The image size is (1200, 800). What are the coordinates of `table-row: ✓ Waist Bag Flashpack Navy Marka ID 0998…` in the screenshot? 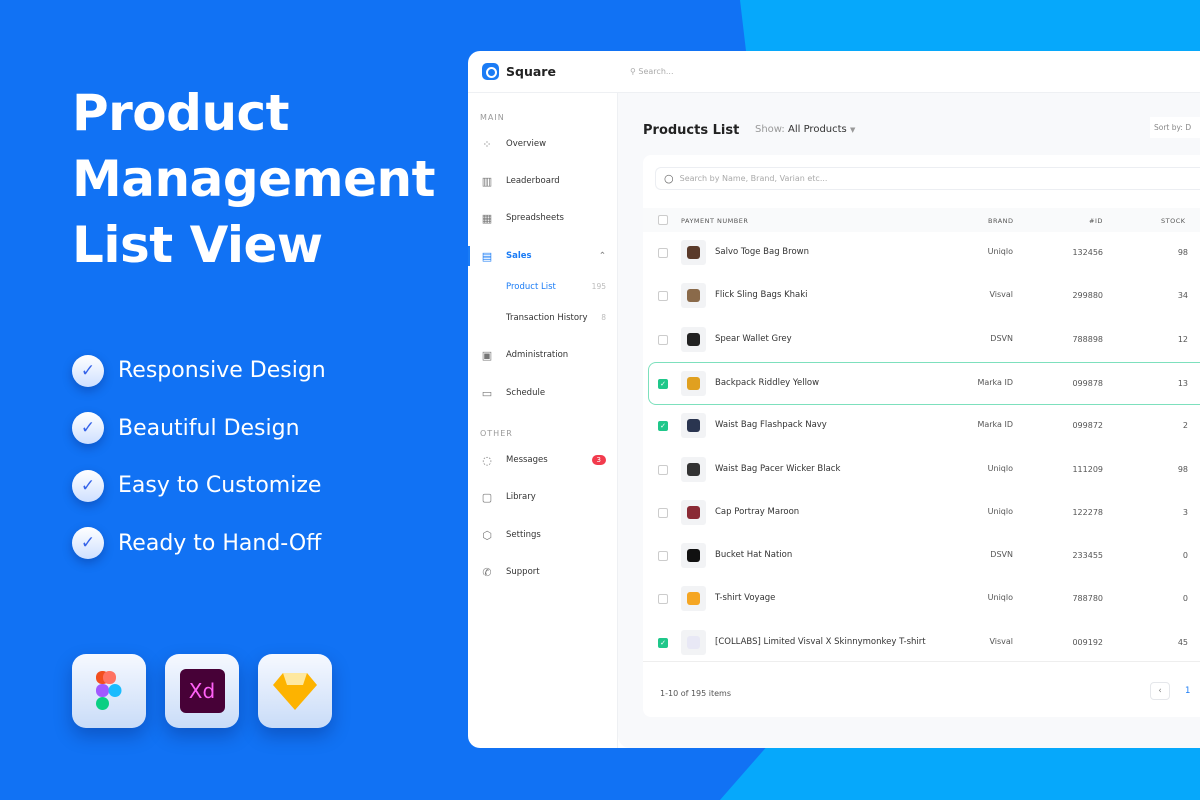 It's located at (921, 426).